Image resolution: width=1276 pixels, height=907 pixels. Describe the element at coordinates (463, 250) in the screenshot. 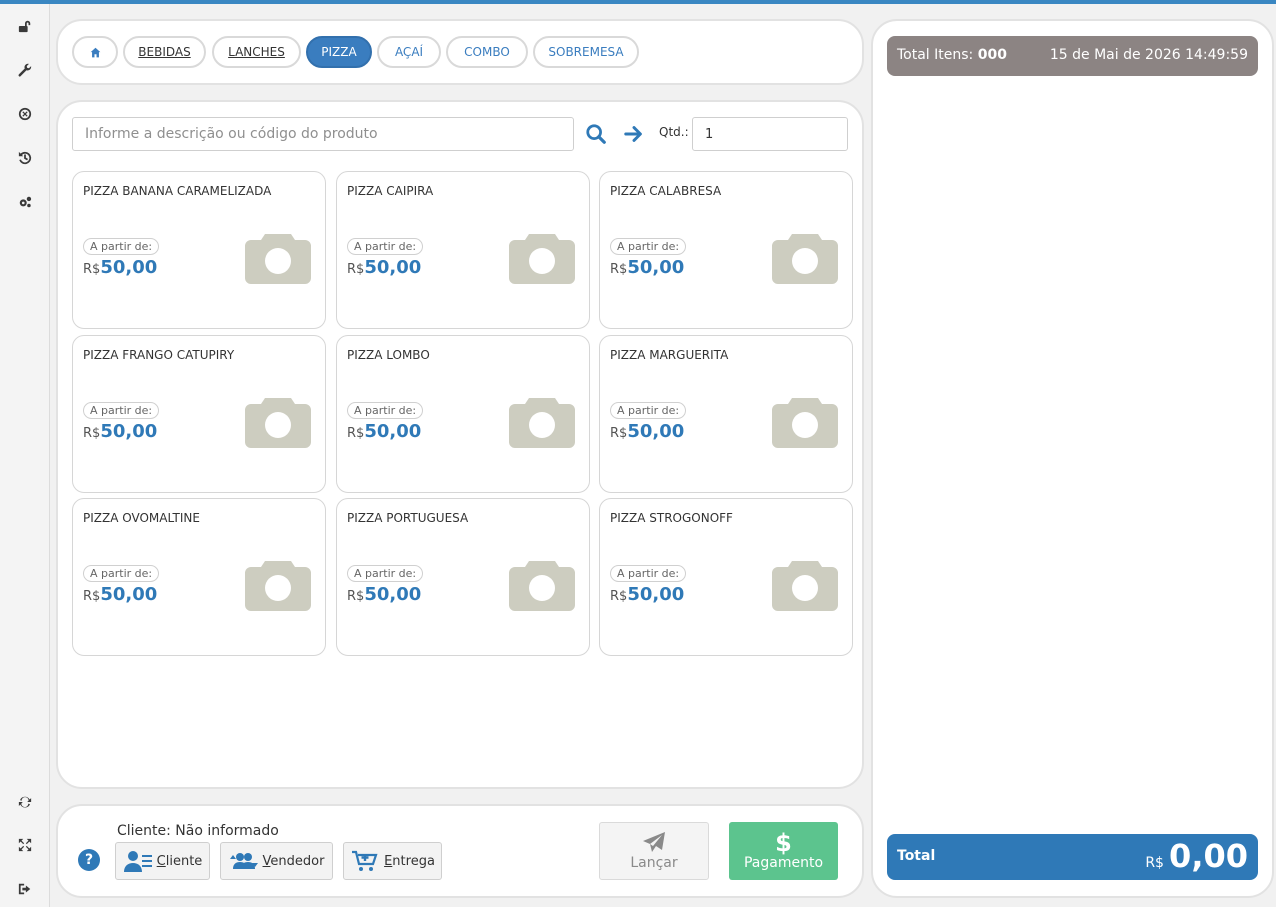

I see `product-card: PIZZA CAIPIRA A partir de: R$50,00` at that location.